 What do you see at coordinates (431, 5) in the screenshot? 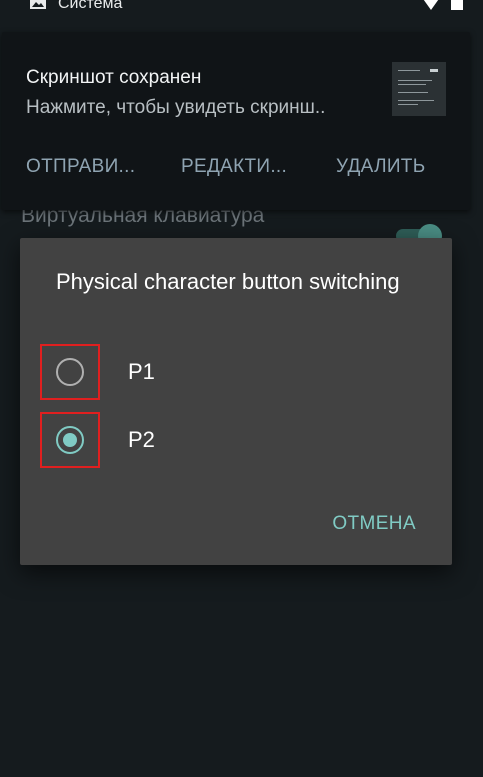
I see `wifi-icon` at bounding box center [431, 5].